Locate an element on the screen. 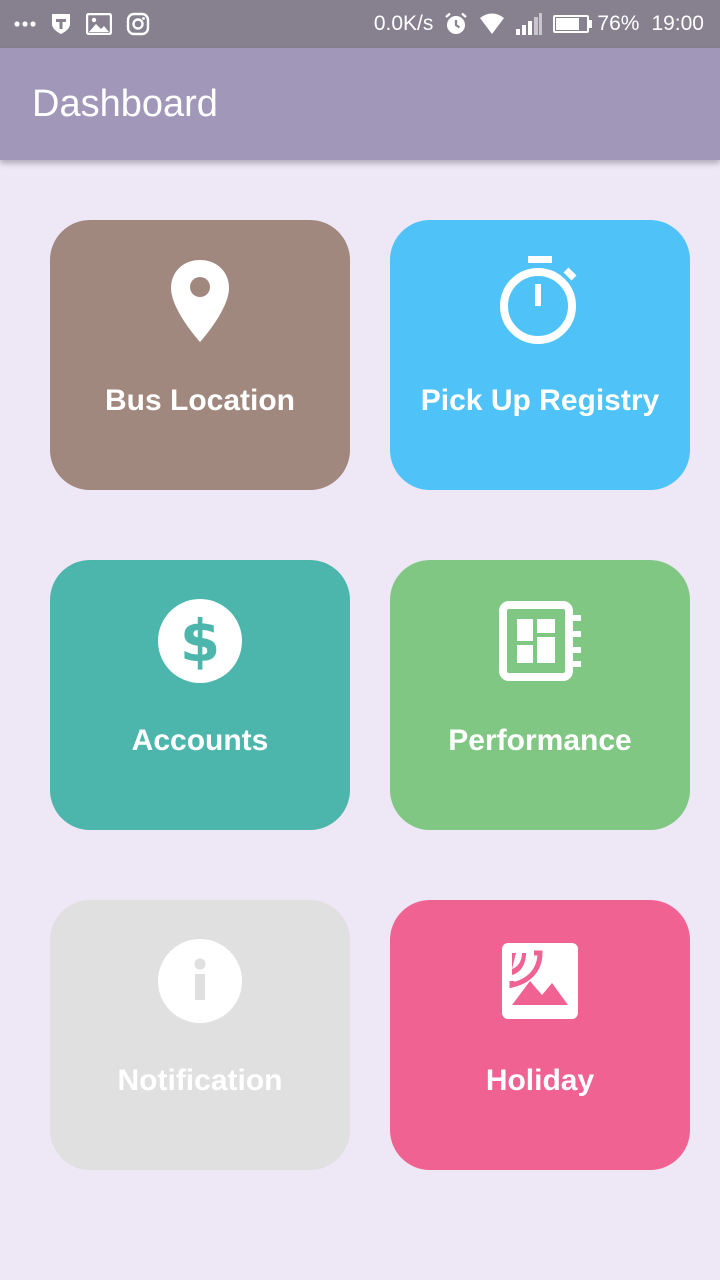 The width and height of the screenshot is (720, 1280). clock: 19:00 is located at coordinates (677, 23).